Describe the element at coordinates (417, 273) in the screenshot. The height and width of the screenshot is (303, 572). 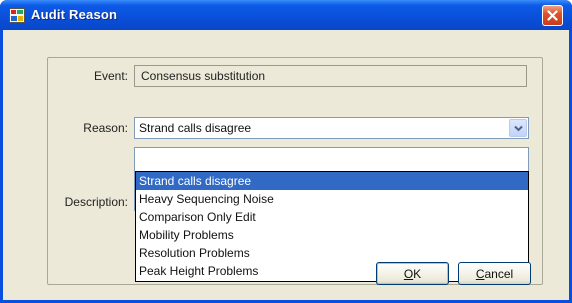
I see `ok-label-rest: K` at that location.